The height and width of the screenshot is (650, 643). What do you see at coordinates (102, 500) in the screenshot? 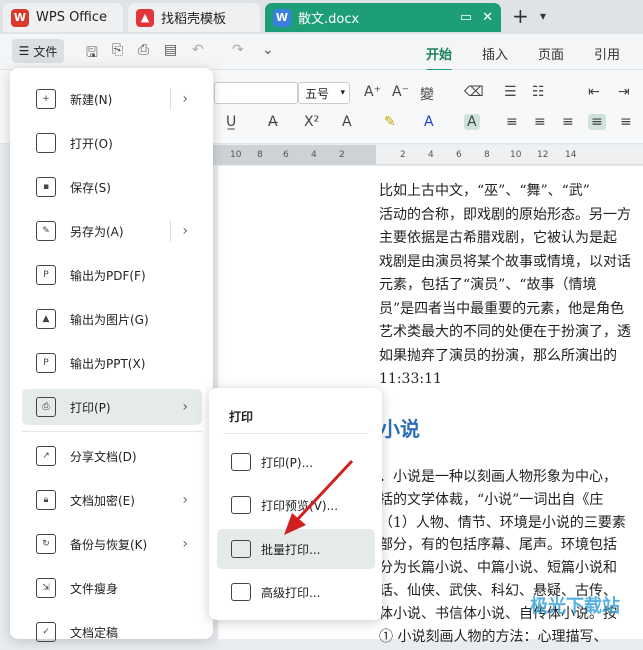
I see `menu-item-label: 文档加密(E)` at bounding box center [102, 500].